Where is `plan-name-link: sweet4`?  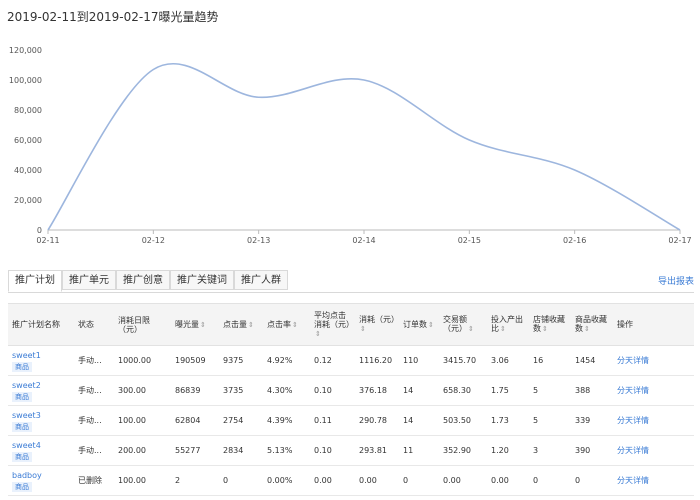
plan-name-link: sweet4 is located at coordinates (41, 445).